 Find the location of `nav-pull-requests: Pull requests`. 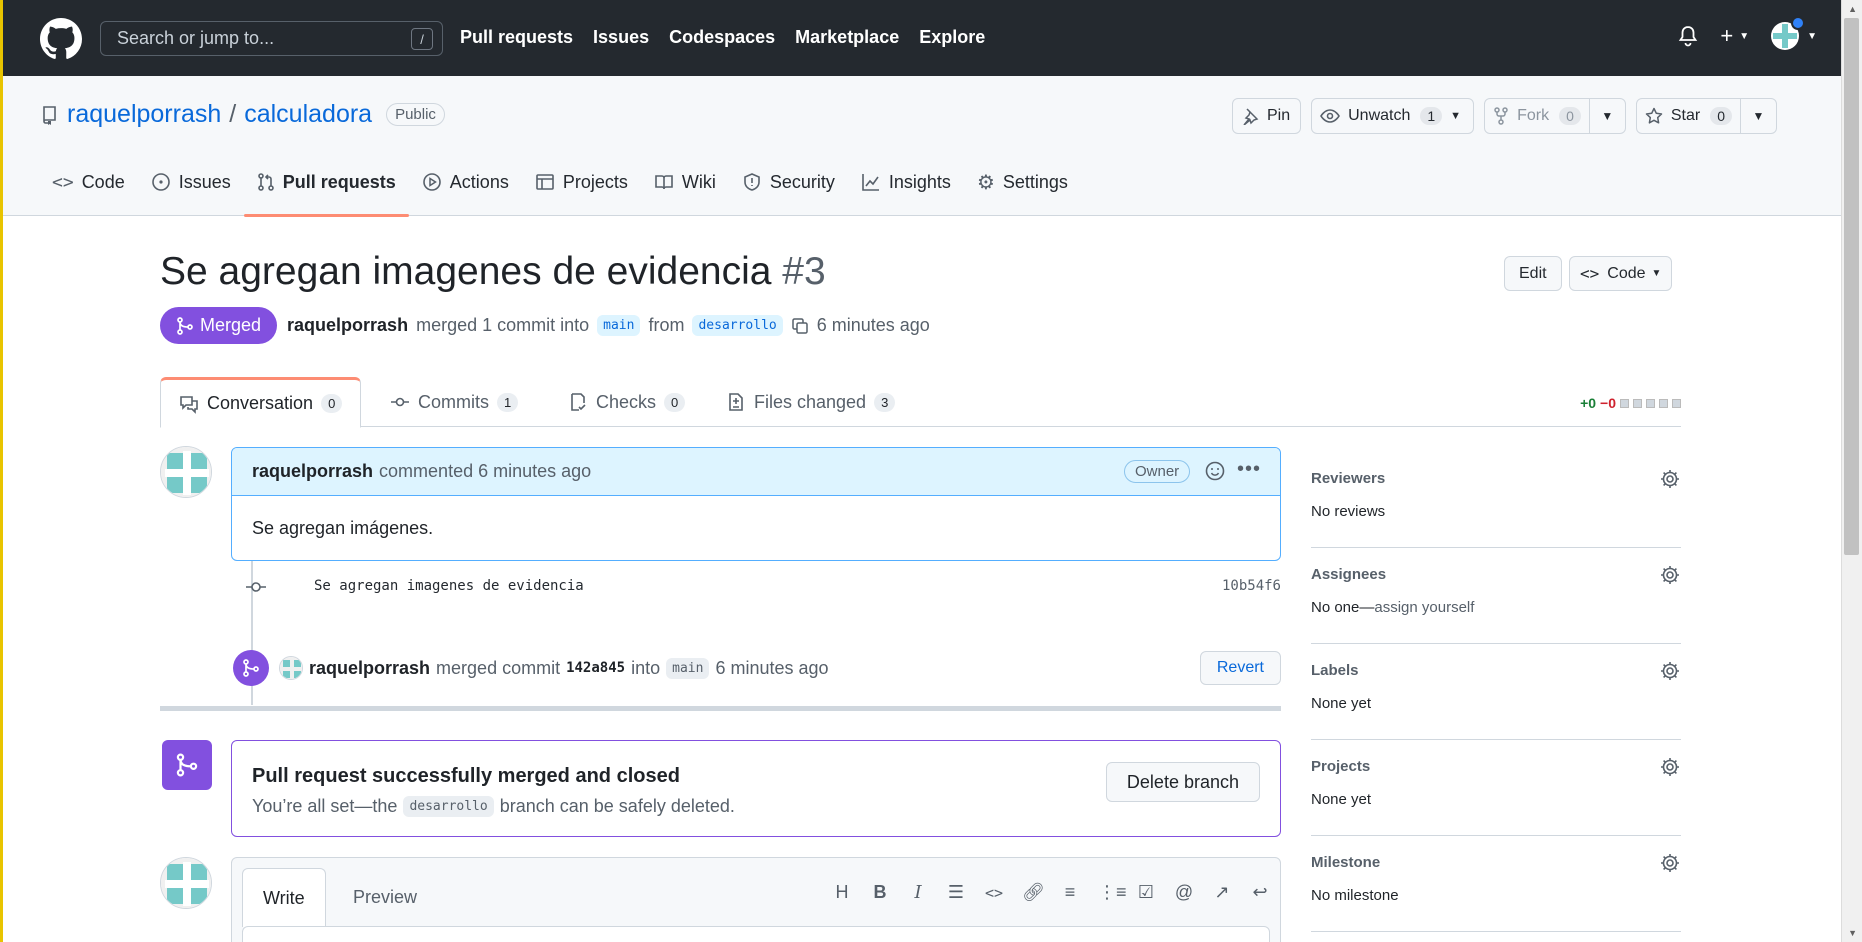

nav-pull-requests: Pull requests is located at coordinates (516, 37).